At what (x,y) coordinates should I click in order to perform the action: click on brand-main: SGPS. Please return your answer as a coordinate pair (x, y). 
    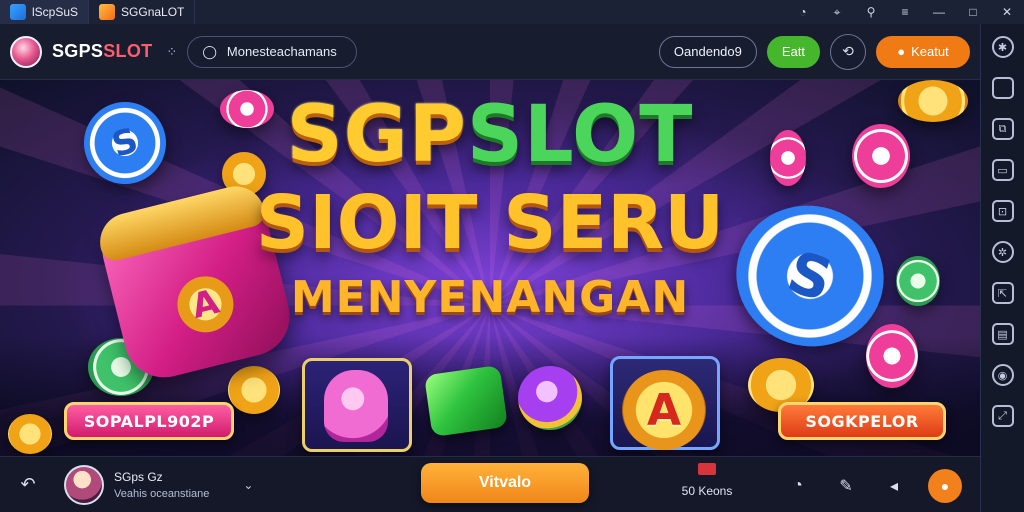
    Looking at the image, I should click on (78, 51).